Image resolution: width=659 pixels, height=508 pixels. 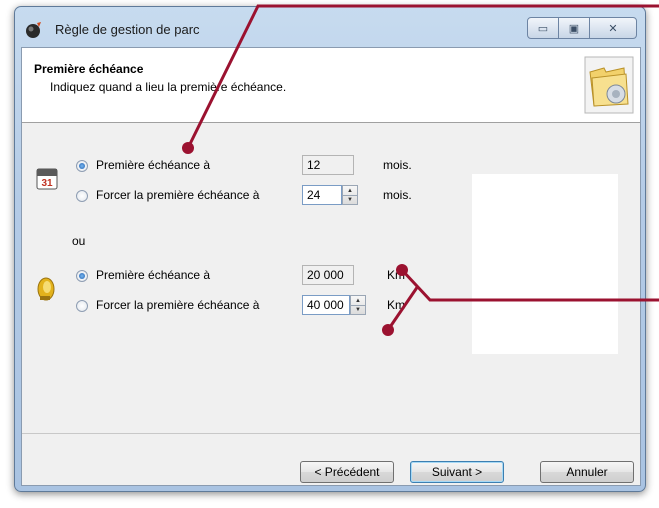 I want to click on close-button: ✕, so click(x=613, y=28).